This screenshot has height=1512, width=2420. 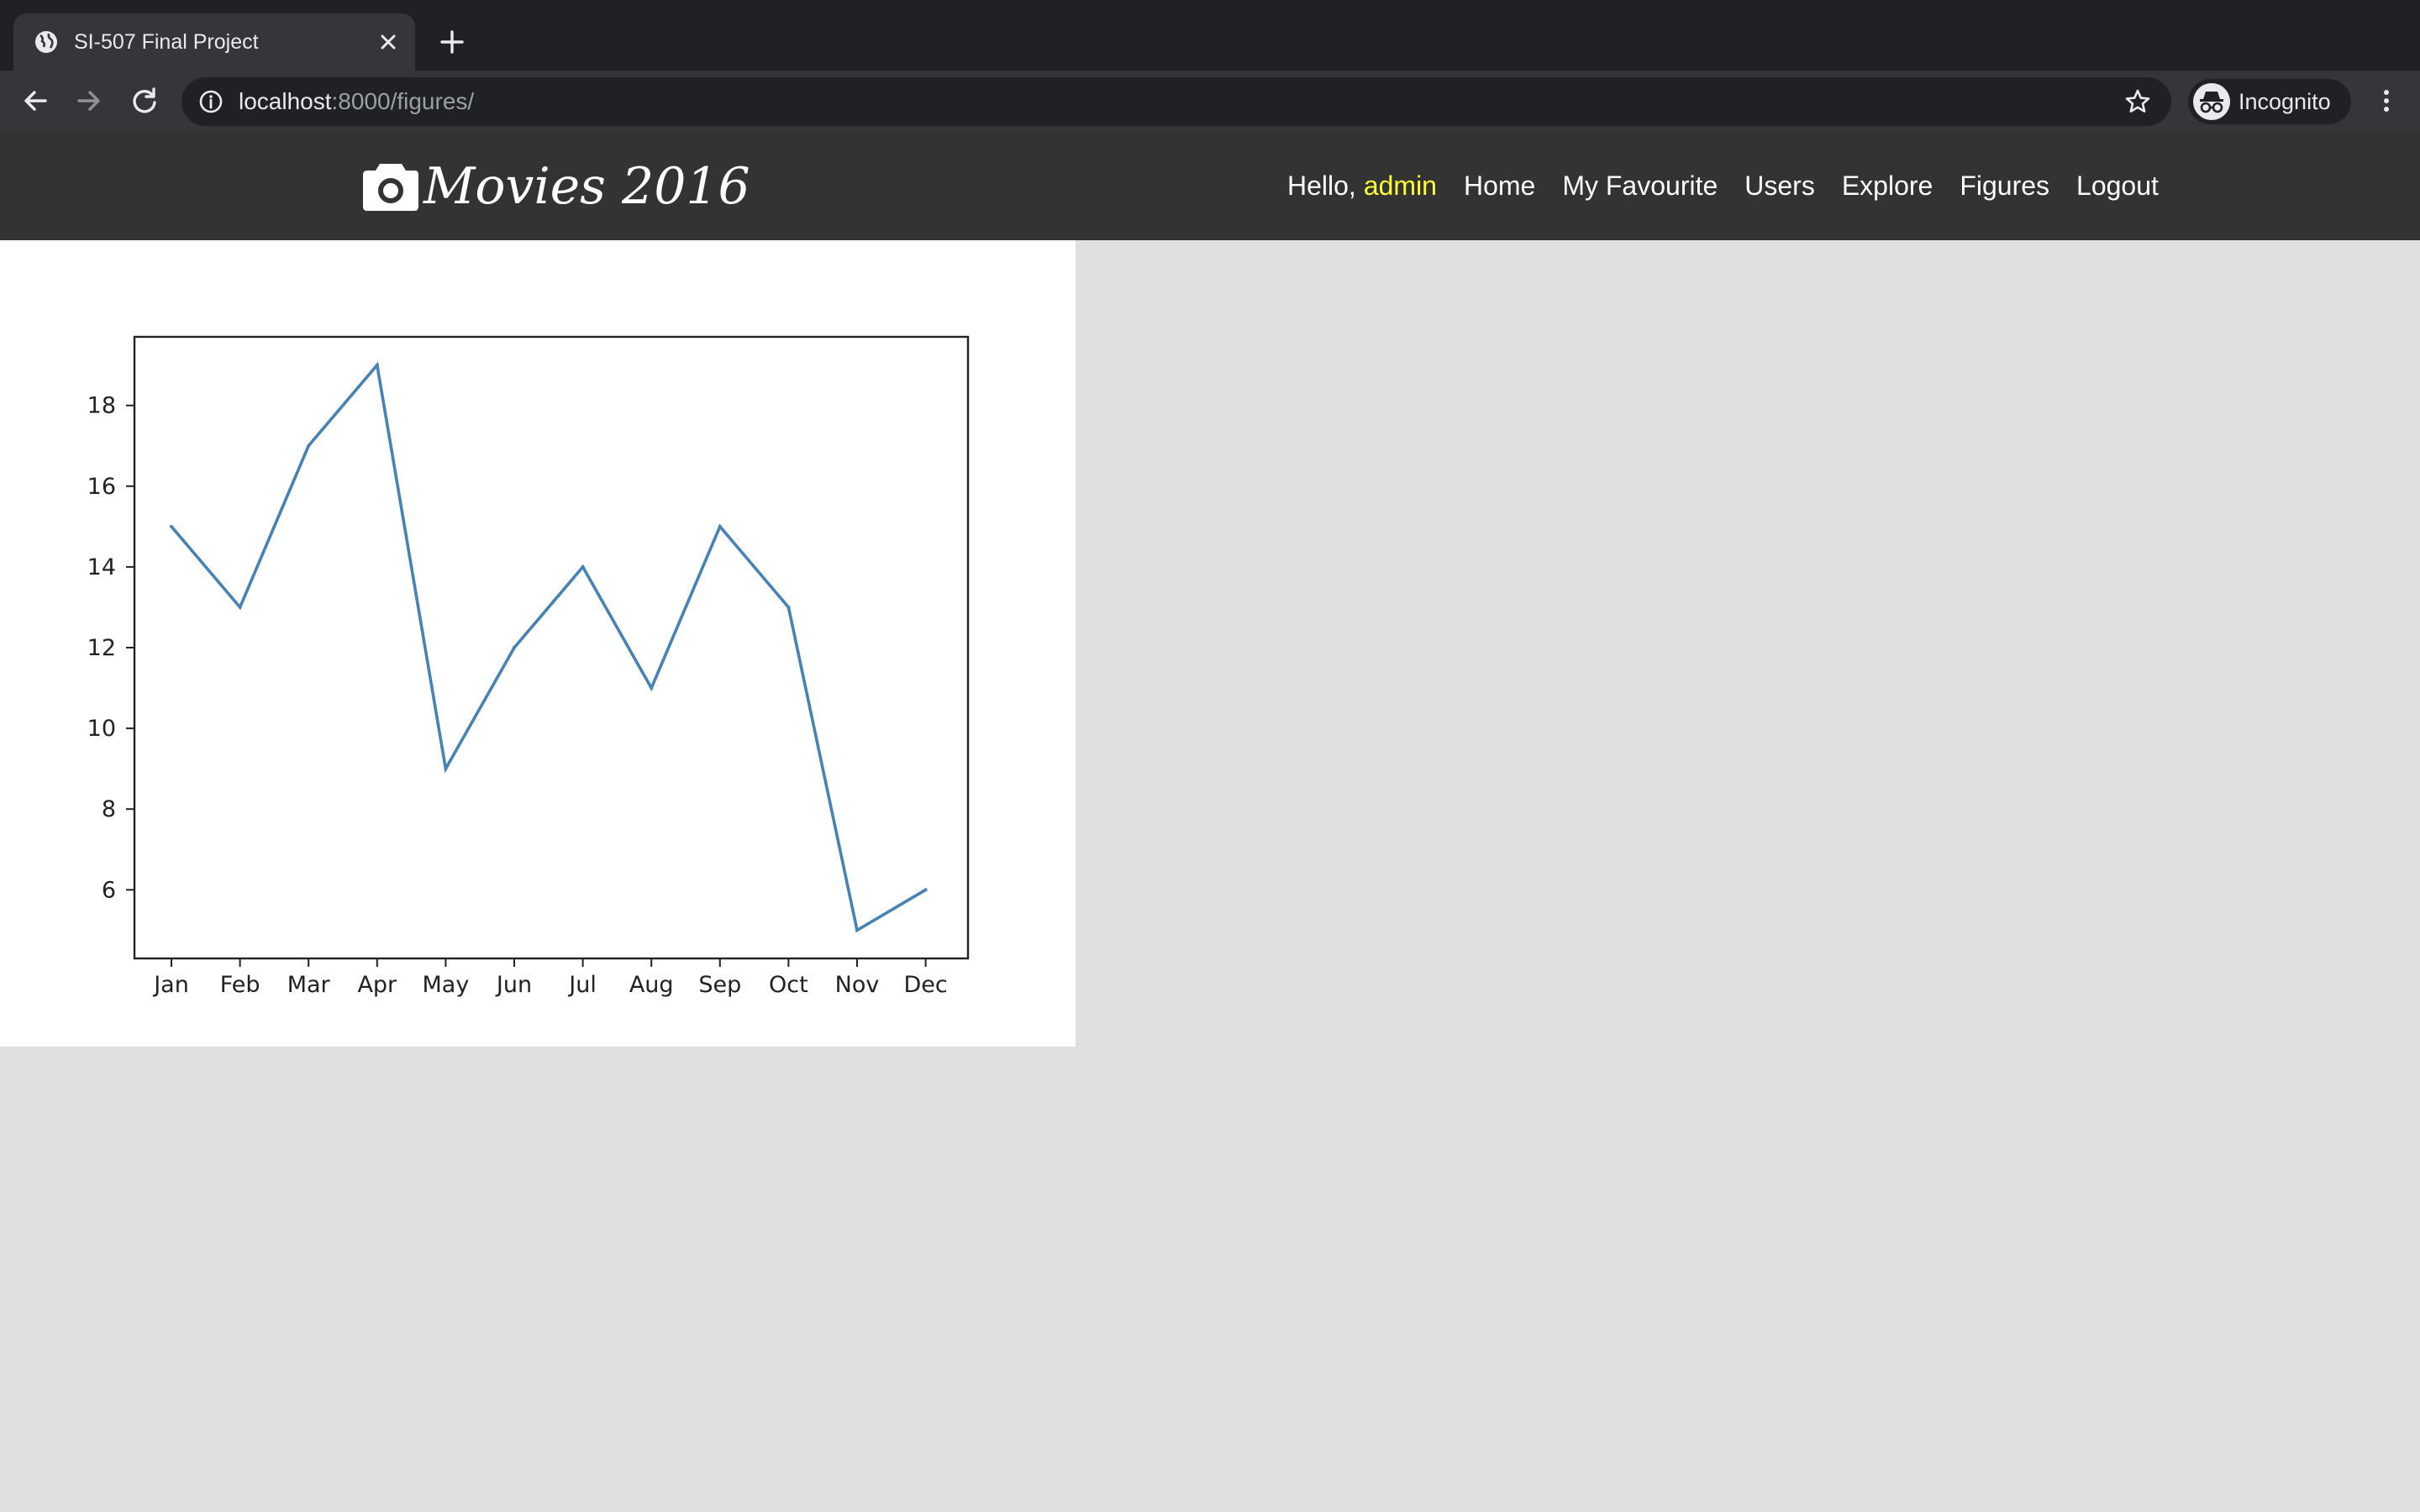 I want to click on x-tick-label: Dec, so click(x=925, y=985).